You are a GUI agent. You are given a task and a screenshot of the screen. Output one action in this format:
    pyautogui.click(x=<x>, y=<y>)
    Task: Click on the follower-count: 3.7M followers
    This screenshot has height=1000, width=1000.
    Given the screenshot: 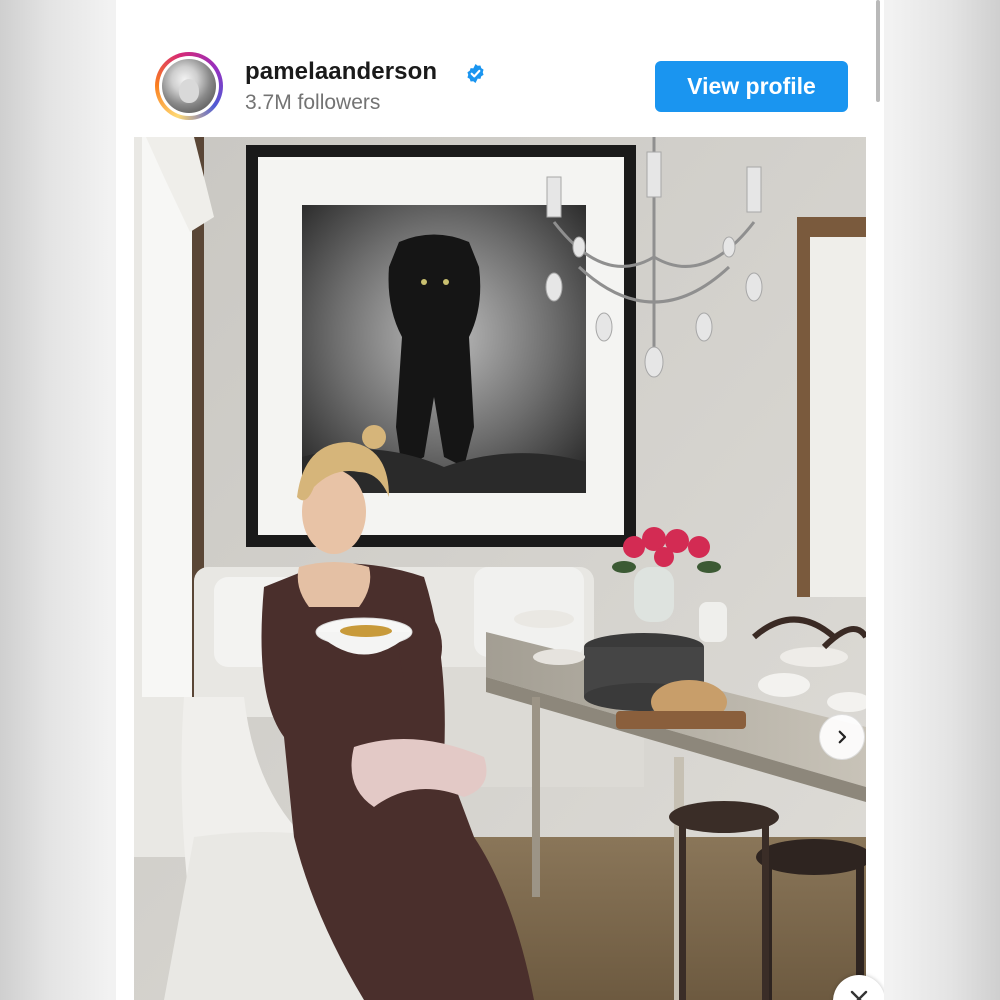 What is the action you would take?
    pyautogui.click(x=313, y=102)
    